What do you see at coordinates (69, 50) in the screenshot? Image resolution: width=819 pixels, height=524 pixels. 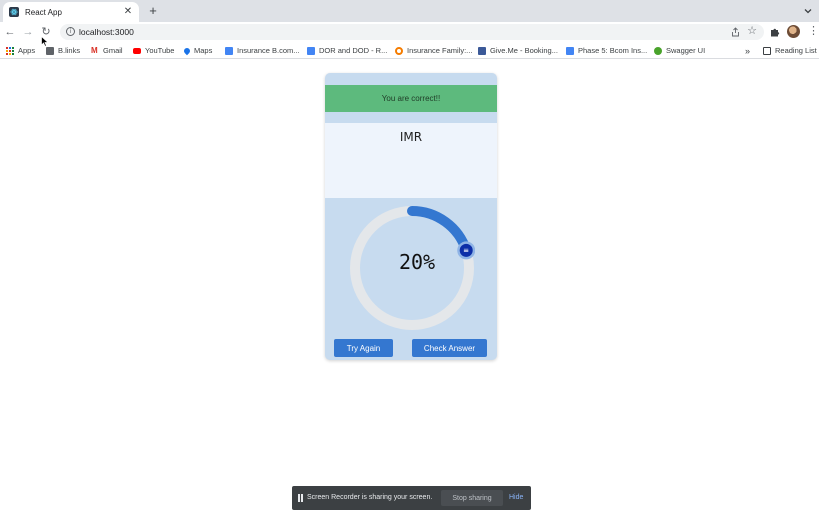 I see `bookmark-label: B.links` at bounding box center [69, 50].